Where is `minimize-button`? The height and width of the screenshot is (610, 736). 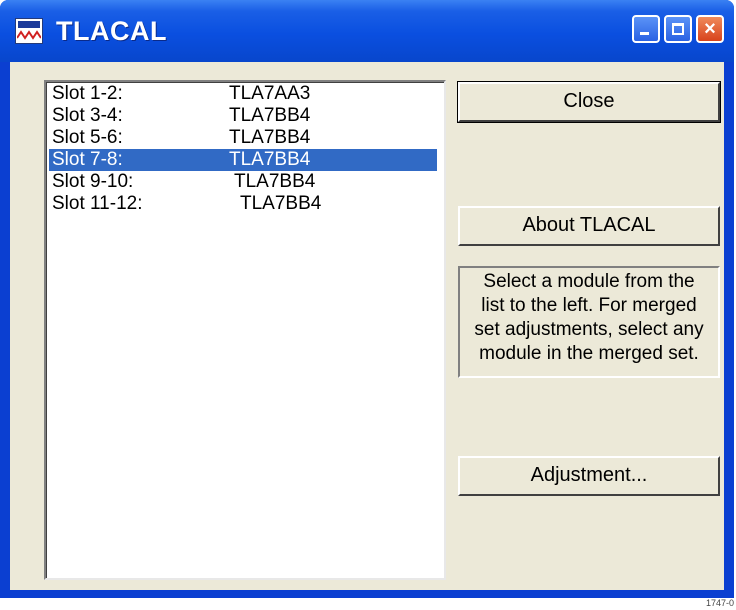
minimize-button is located at coordinates (646, 29).